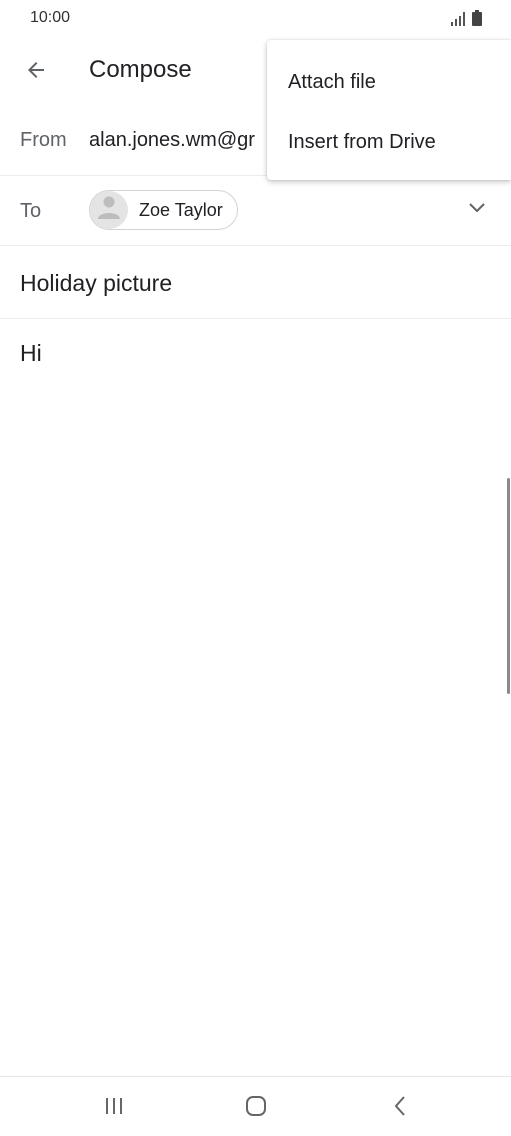 This screenshot has height=1136, width=511. What do you see at coordinates (459, 21) in the screenshot?
I see `signal-icon` at bounding box center [459, 21].